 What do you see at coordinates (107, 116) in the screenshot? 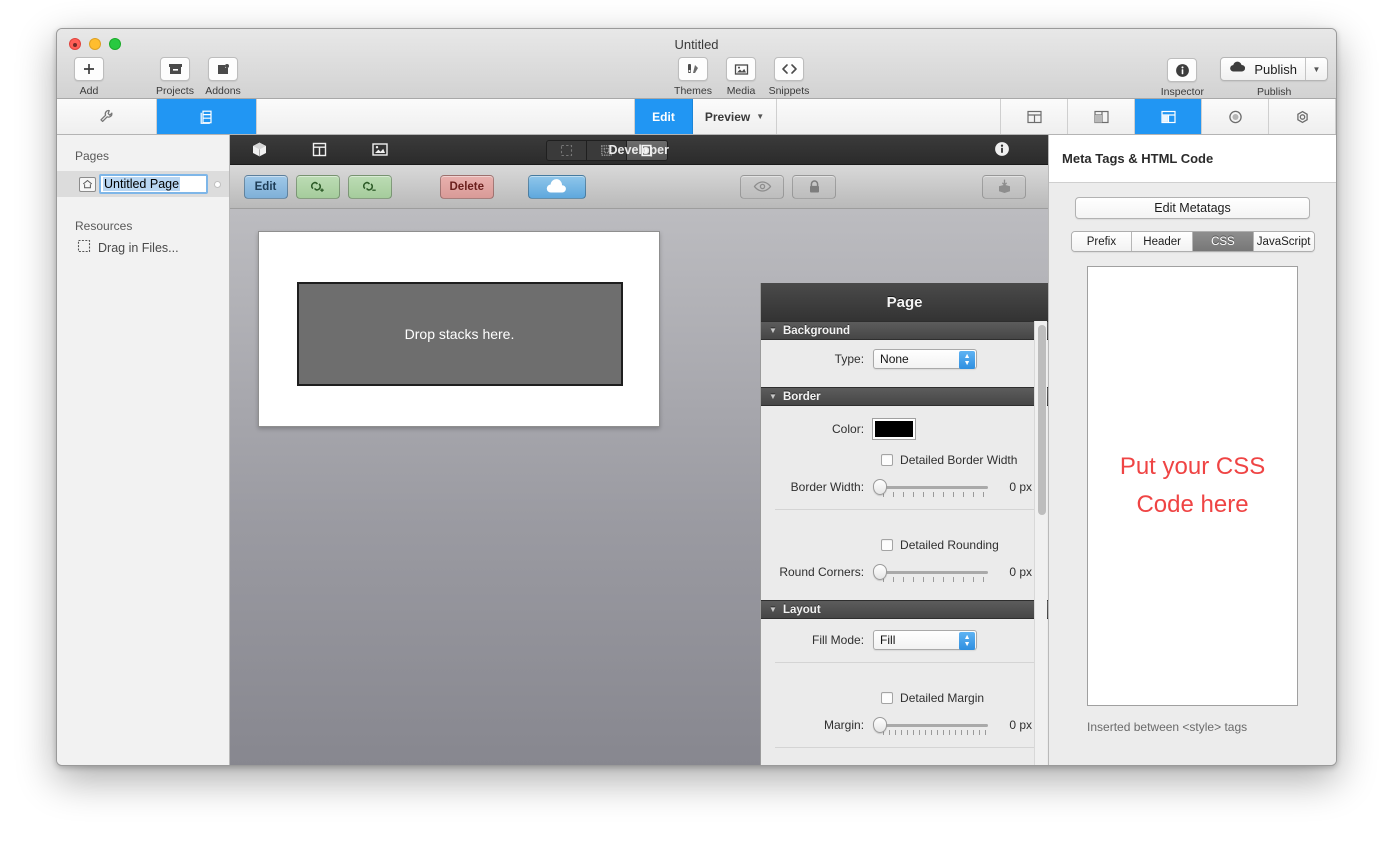
I see `tab-settings` at bounding box center [107, 116].